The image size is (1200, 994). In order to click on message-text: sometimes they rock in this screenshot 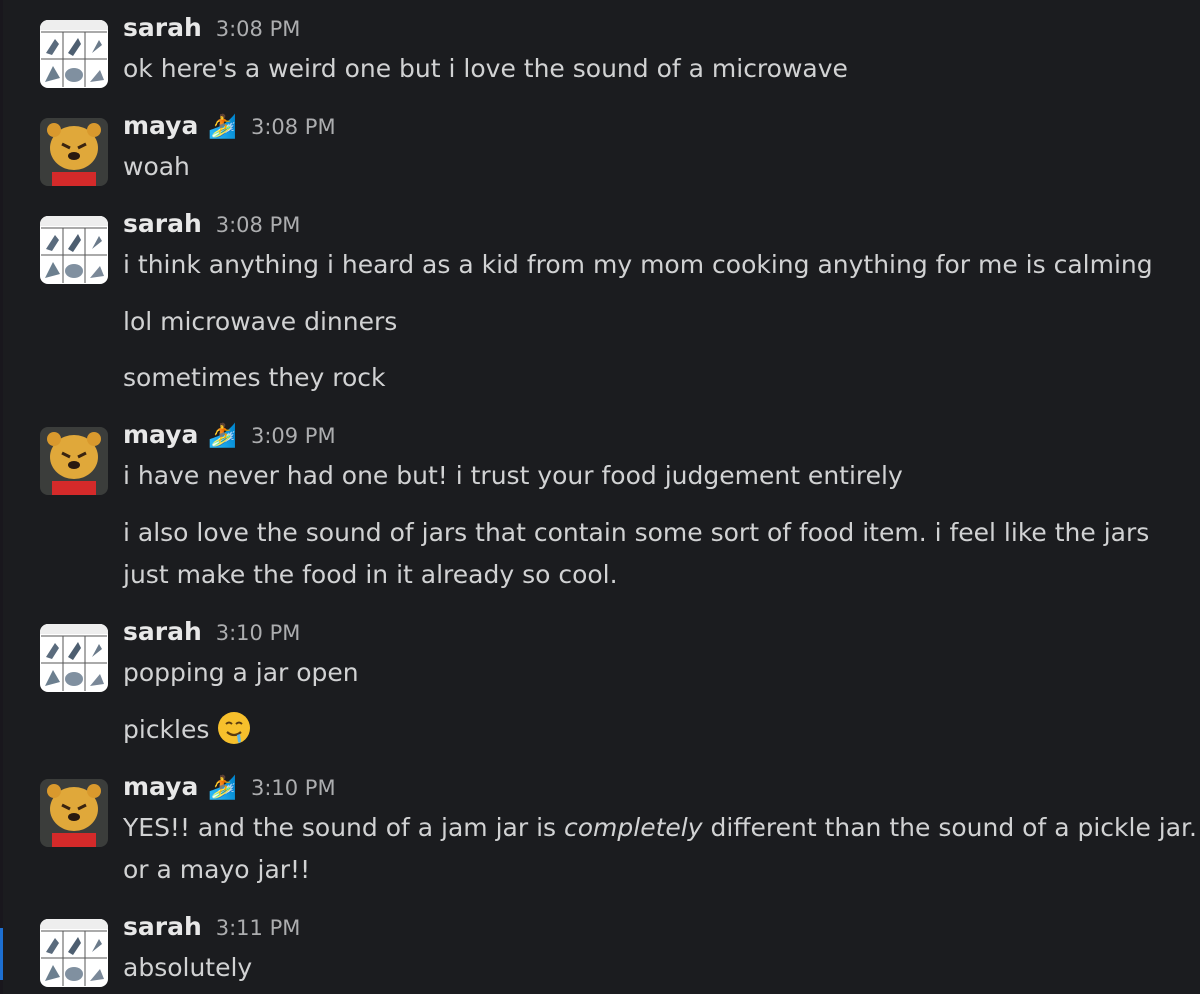, I will do `click(254, 377)`.